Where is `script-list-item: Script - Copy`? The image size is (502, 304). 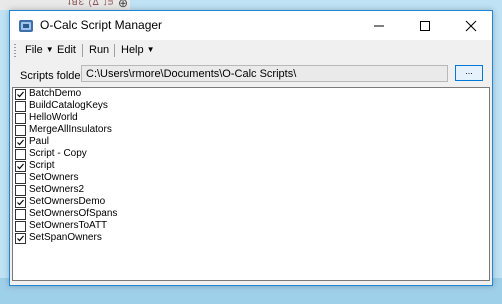 script-list-item: Script - Copy is located at coordinates (251, 154).